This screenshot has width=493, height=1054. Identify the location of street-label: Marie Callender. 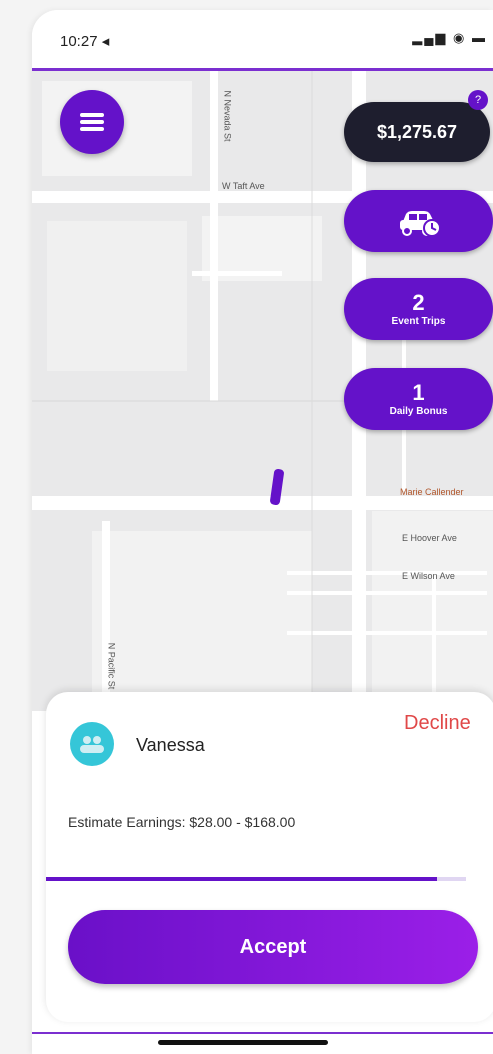
(432, 492).